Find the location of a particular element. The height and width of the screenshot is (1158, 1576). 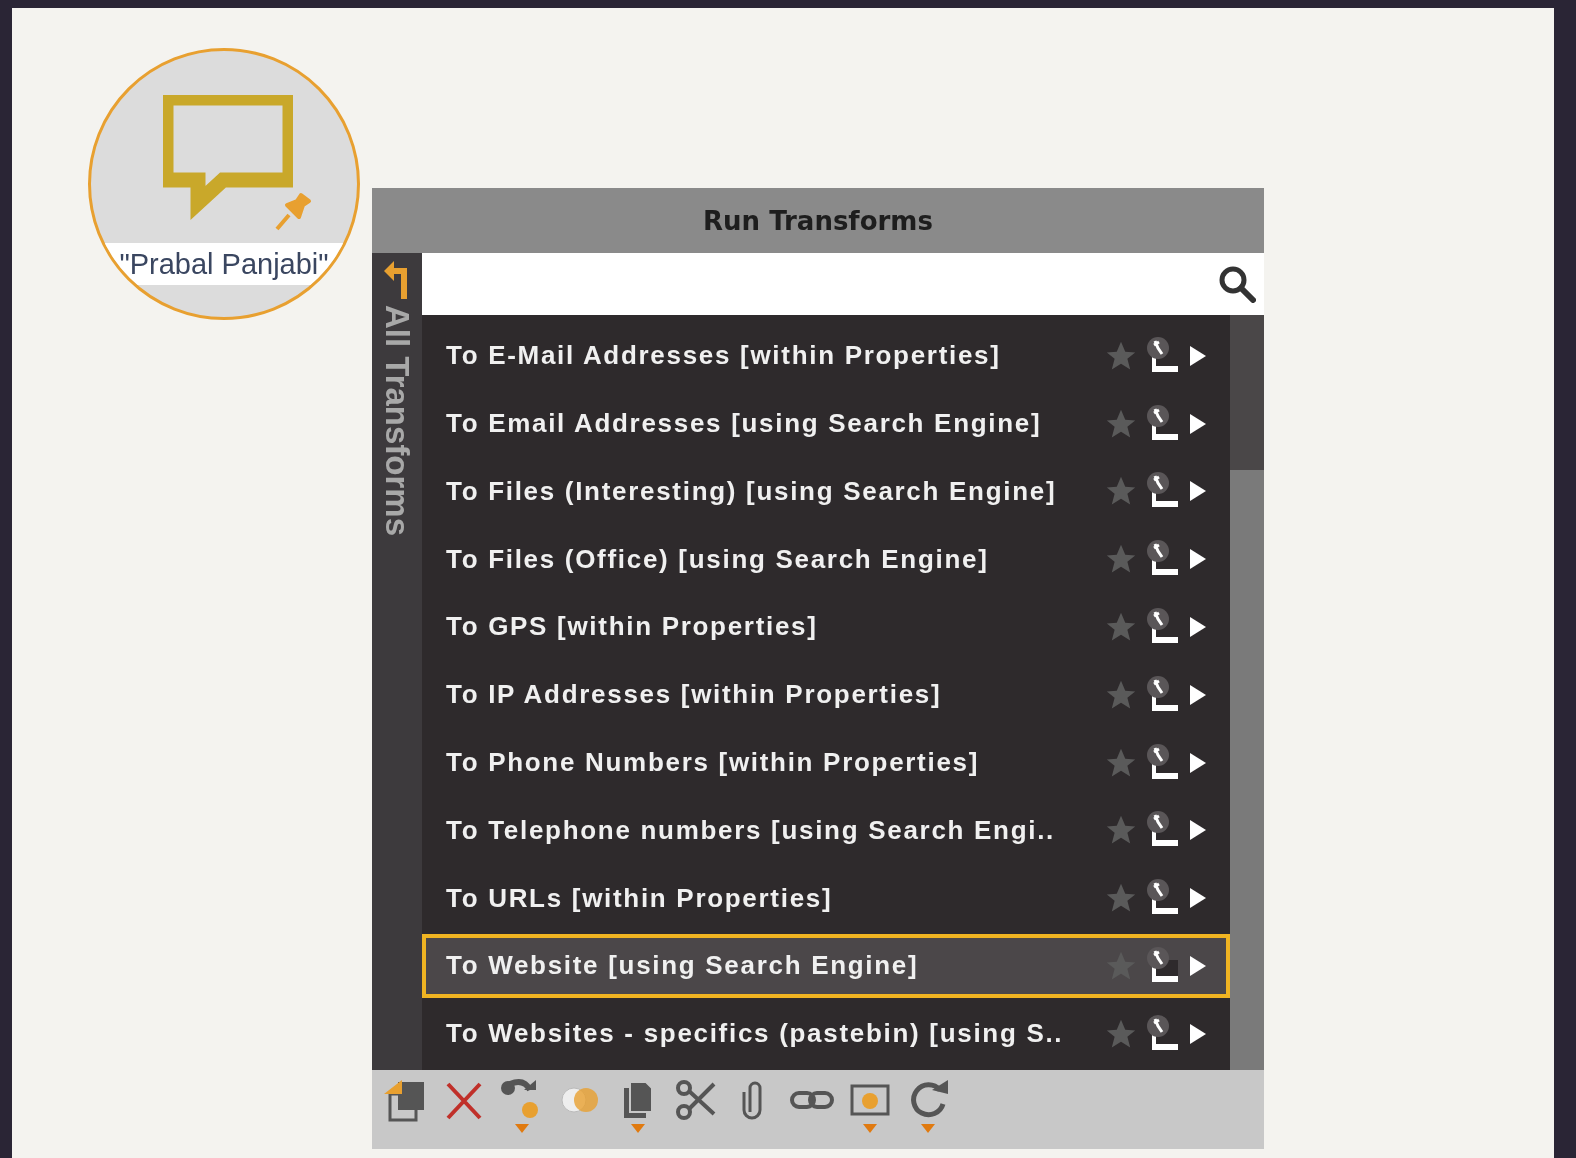

transform-item: To URLs [within Properties] is located at coordinates (826, 898).